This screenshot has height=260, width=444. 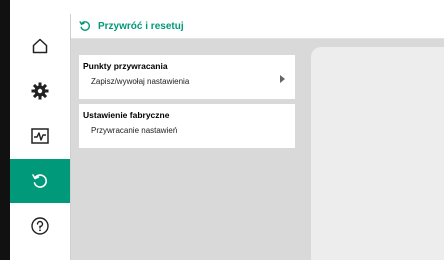 I want to click on help-icon, so click(x=40, y=226).